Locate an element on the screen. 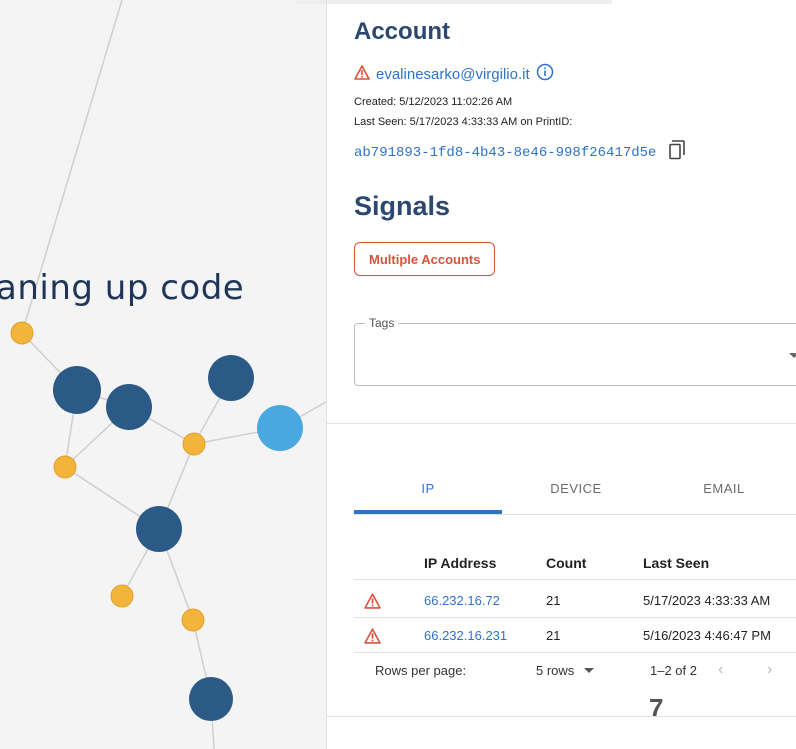  tab-email: EMAIL is located at coordinates (723, 492).